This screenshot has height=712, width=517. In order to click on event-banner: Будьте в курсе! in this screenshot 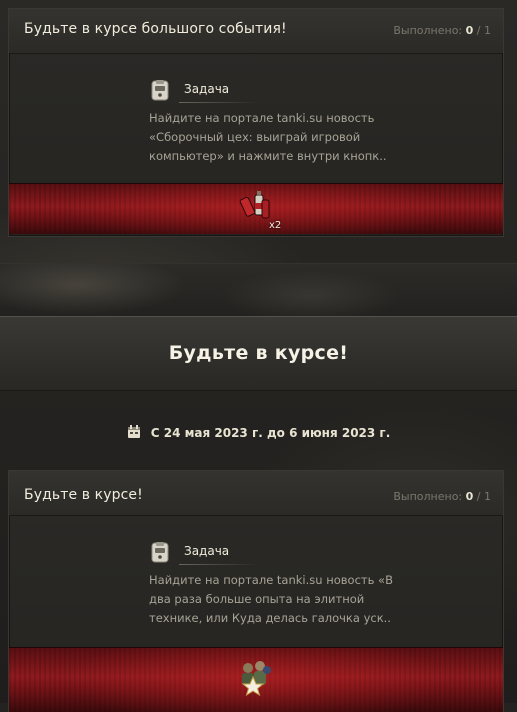, I will do `click(258, 353)`.